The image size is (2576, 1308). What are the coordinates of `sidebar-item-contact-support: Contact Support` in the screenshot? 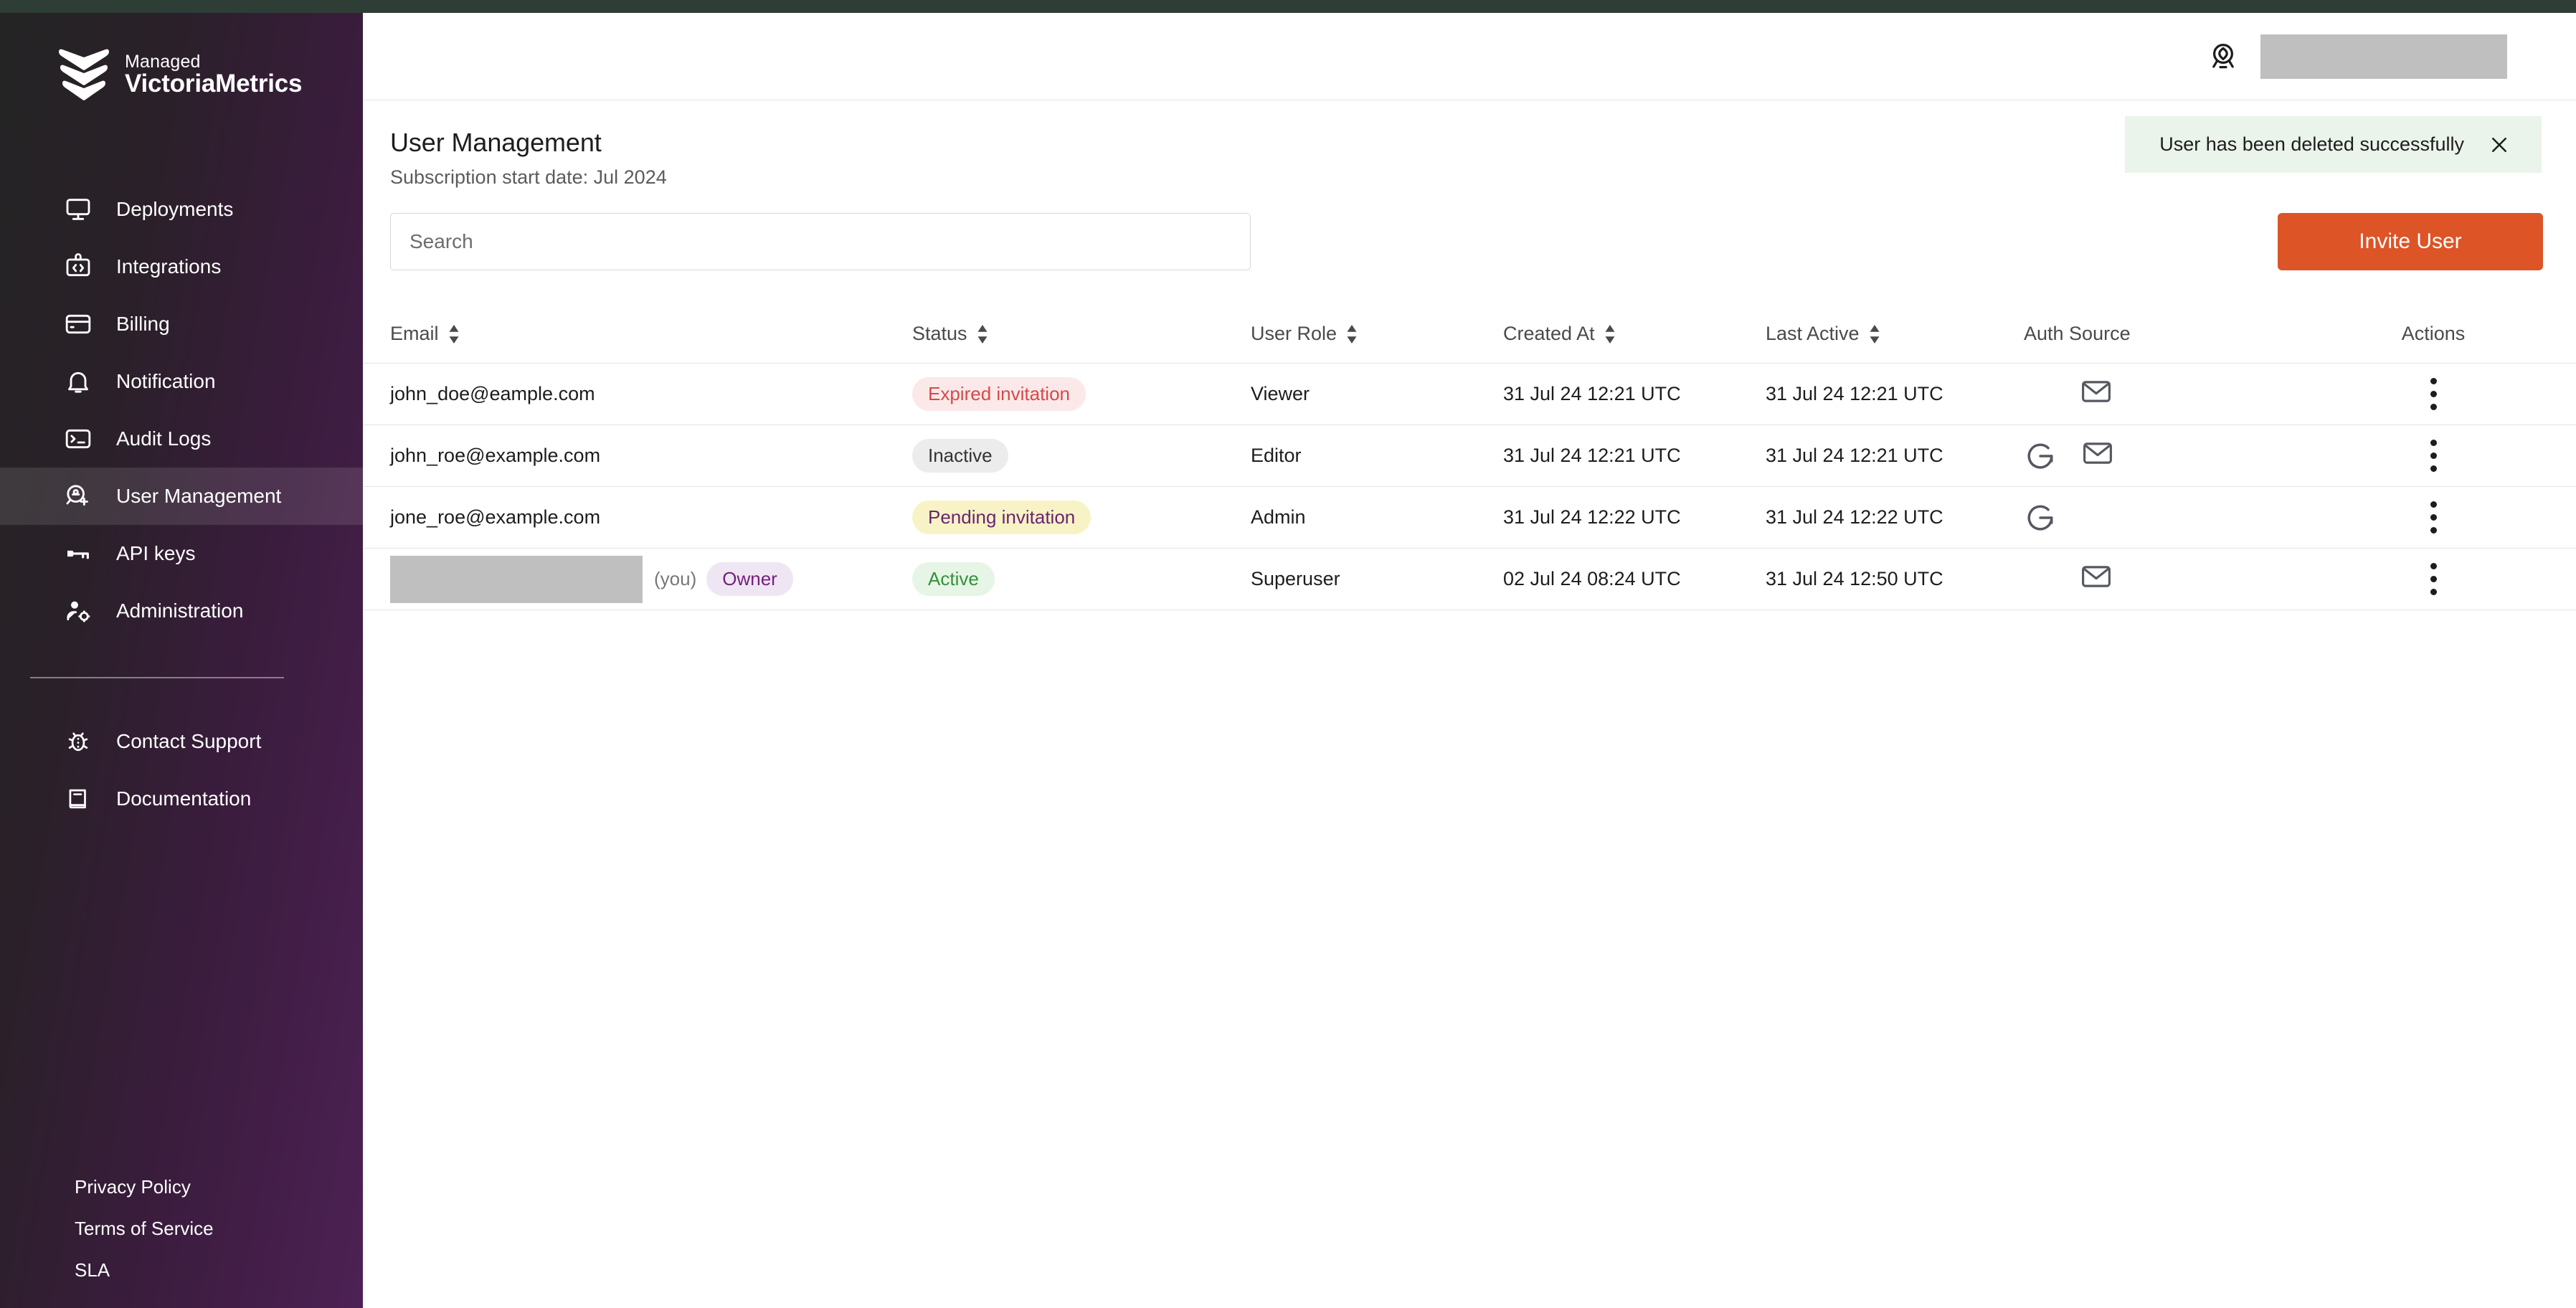 It's located at (181, 741).